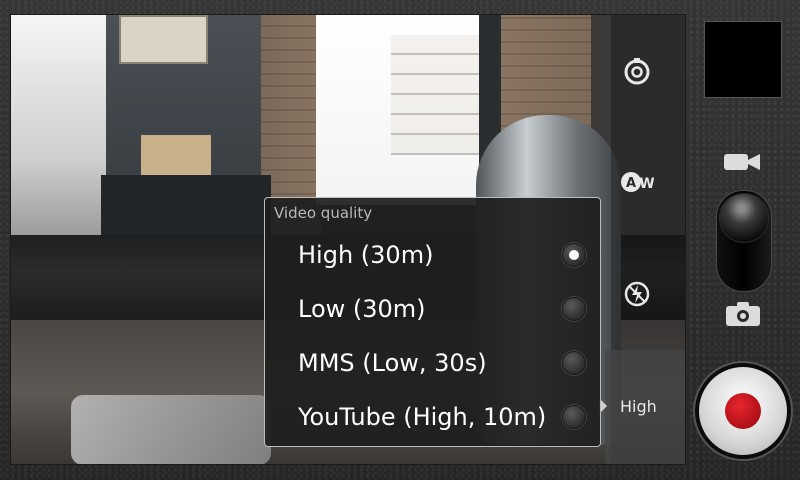 This screenshot has width=800, height=480. What do you see at coordinates (163, 39) in the screenshot?
I see `viewfinder-scene-poster` at bounding box center [163, 39].